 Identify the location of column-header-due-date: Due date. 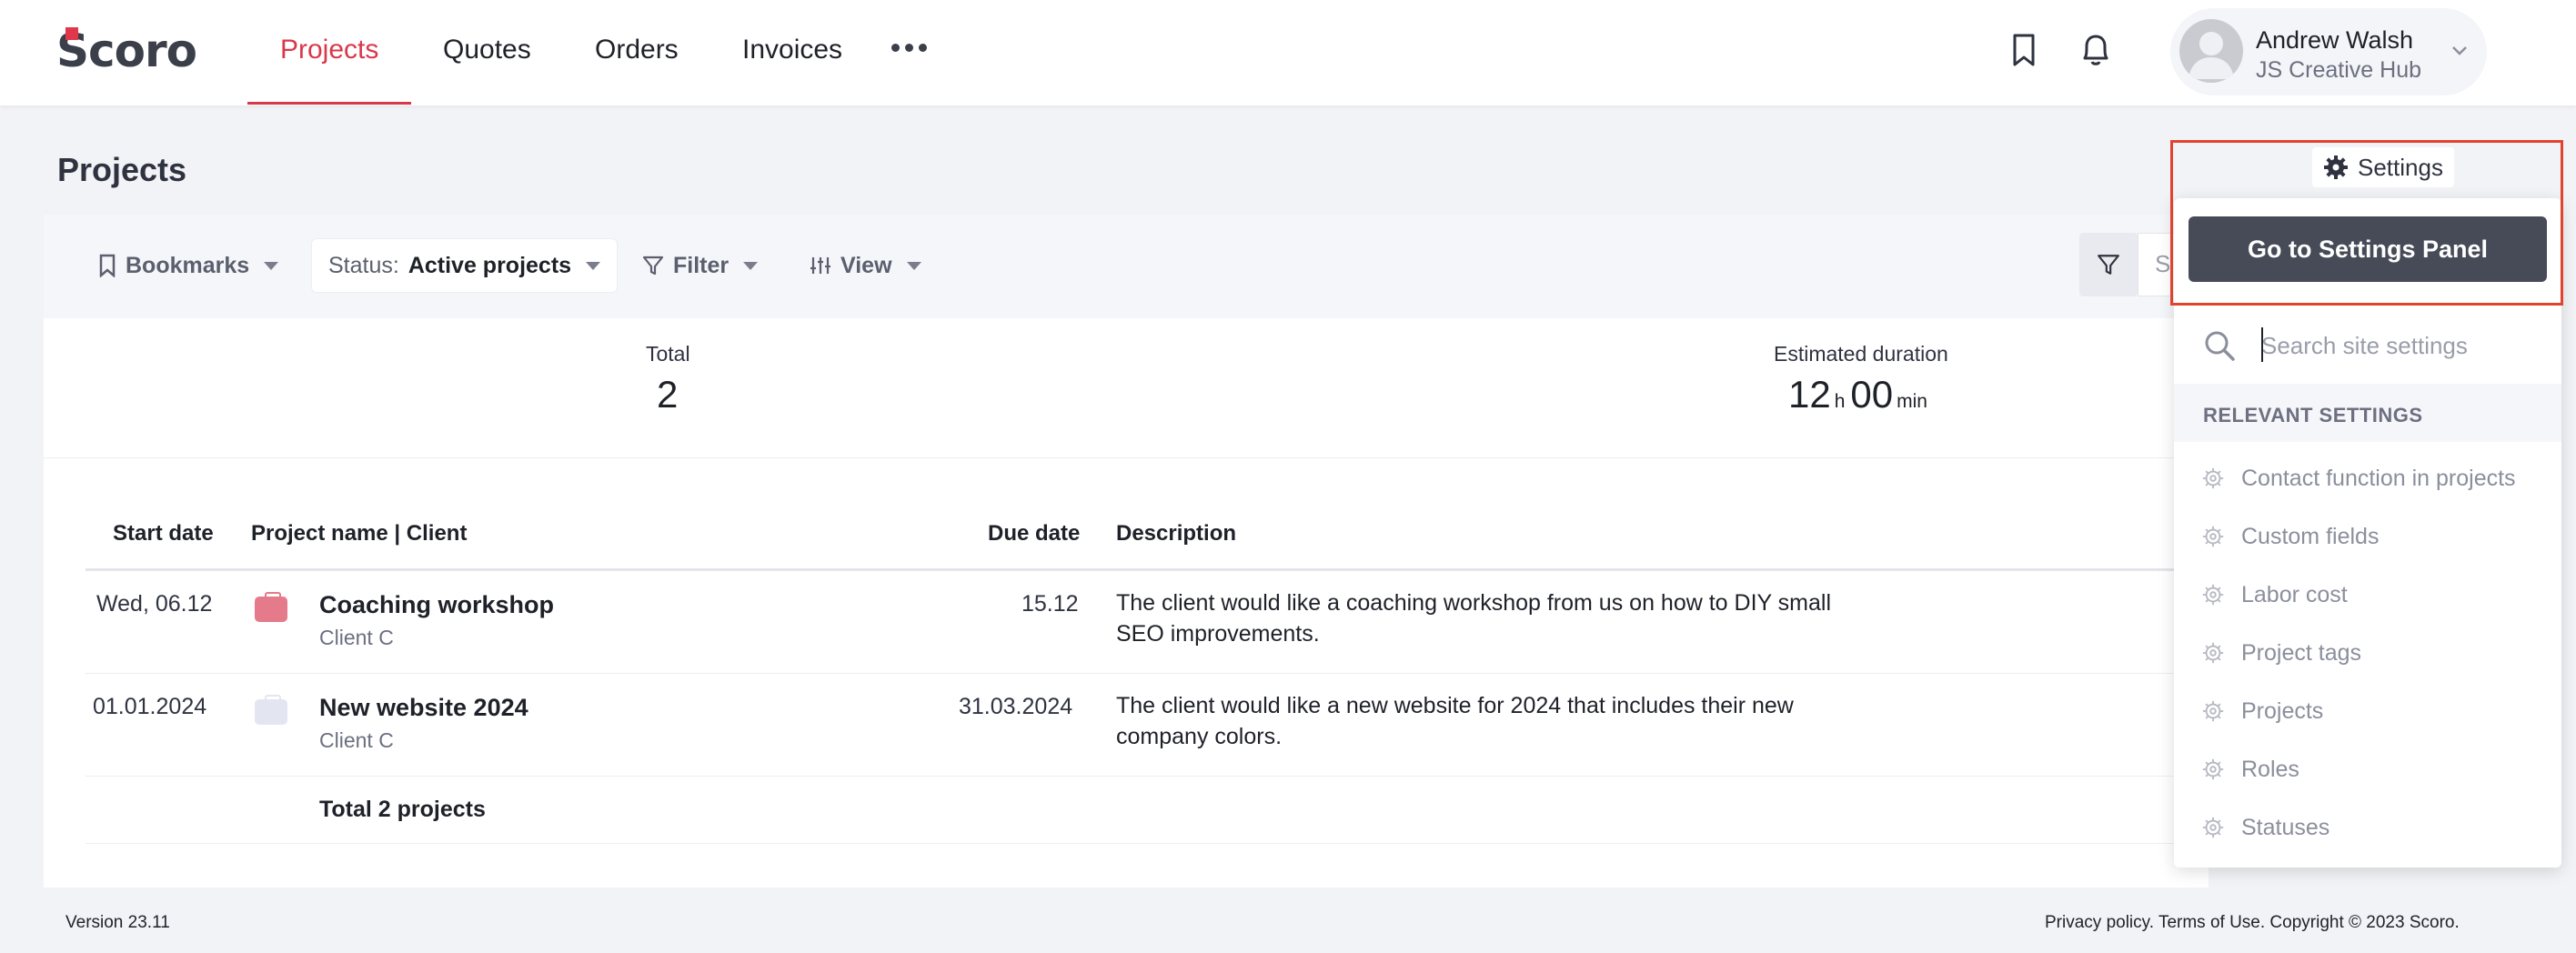
(1034, 534).